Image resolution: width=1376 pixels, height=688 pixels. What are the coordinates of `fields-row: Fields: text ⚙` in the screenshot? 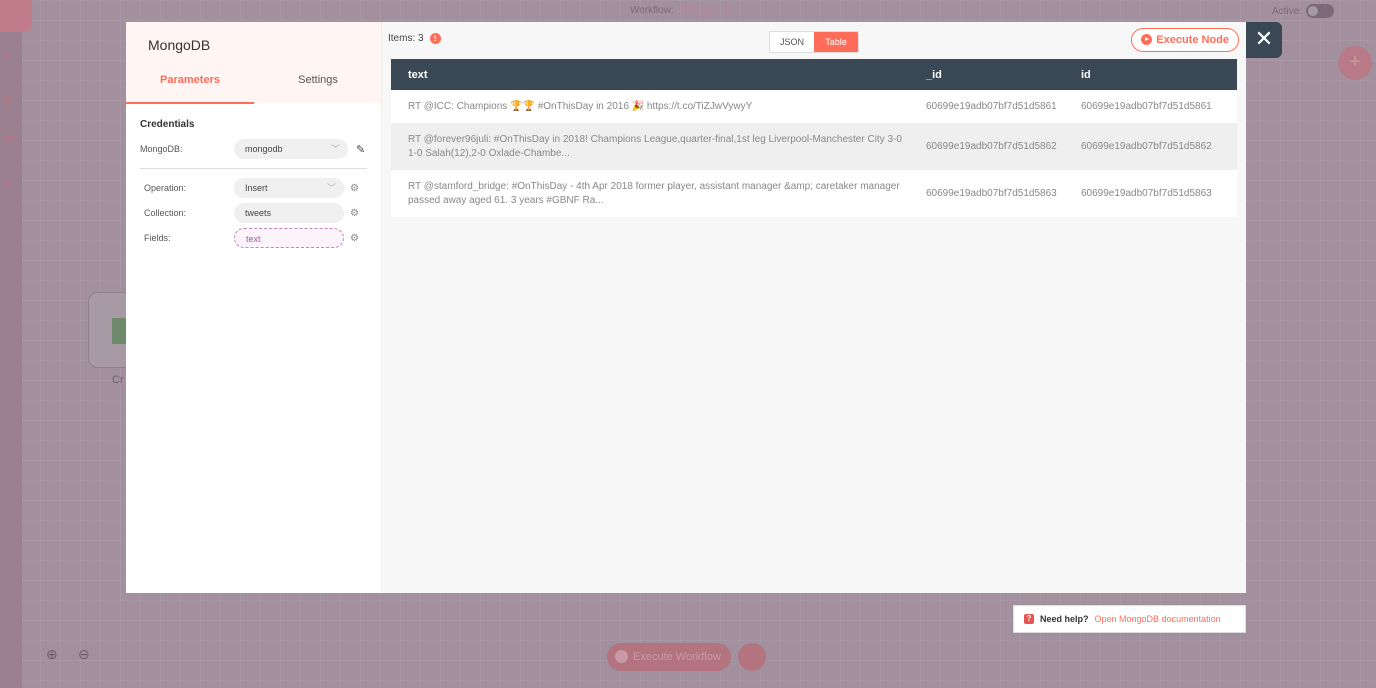 It's located at (253, 238).